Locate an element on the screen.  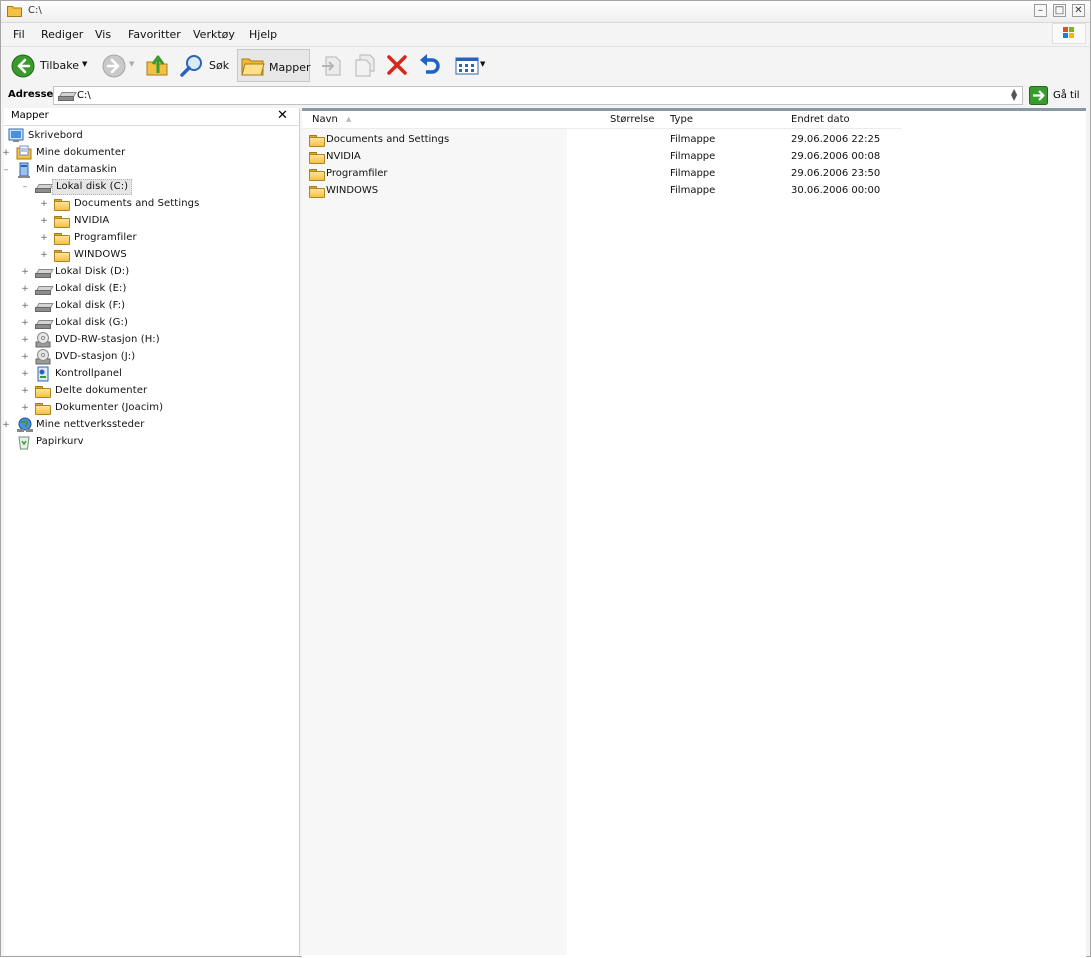
folders-button: Mapper is located at coordinates (274, 65).